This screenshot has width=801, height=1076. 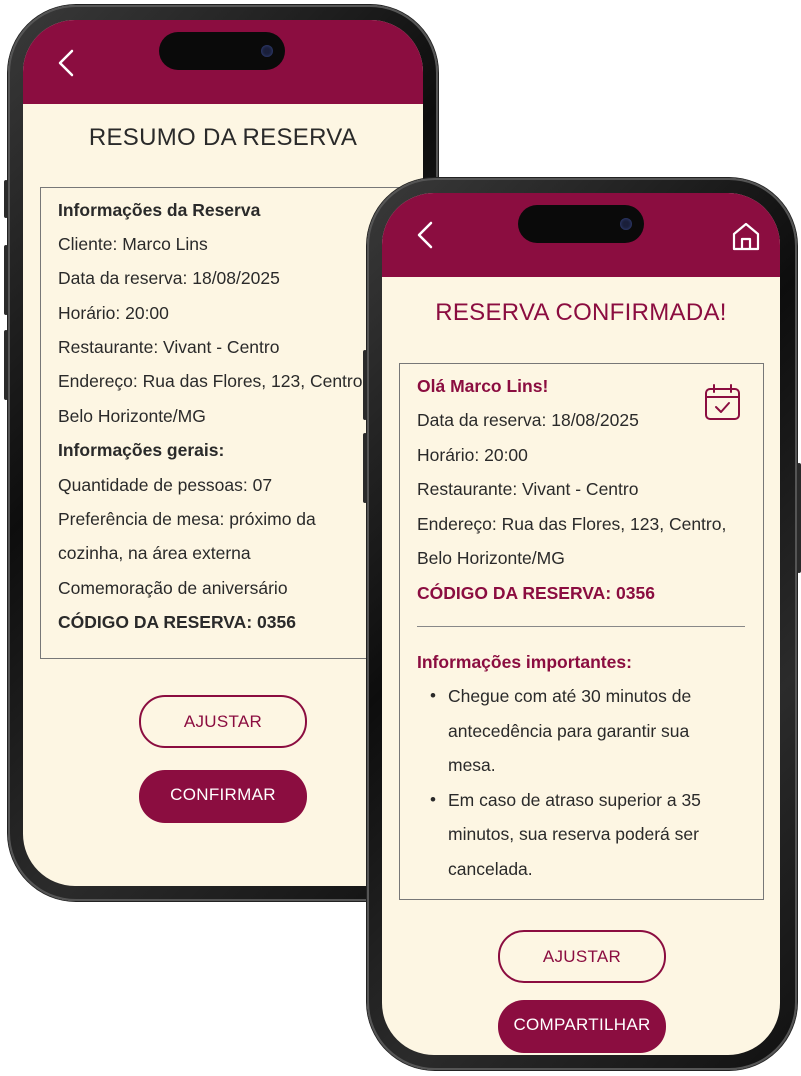 I want to click on confirm-button: CONFIRMAR, so click(x=223, y=796).